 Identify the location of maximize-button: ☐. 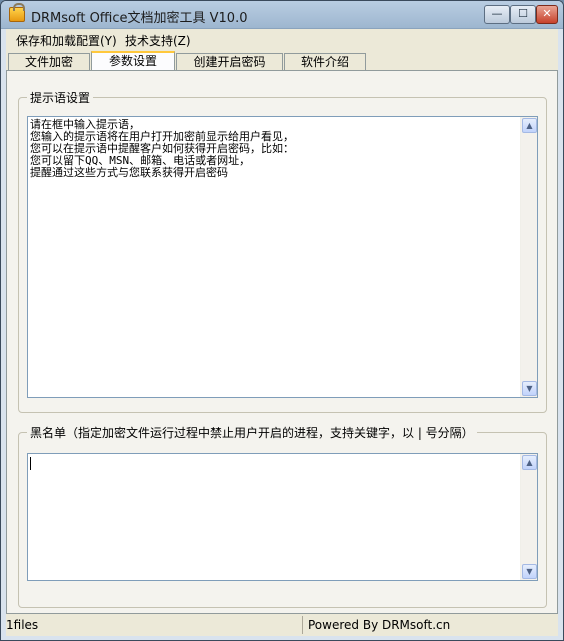
(523, 14).